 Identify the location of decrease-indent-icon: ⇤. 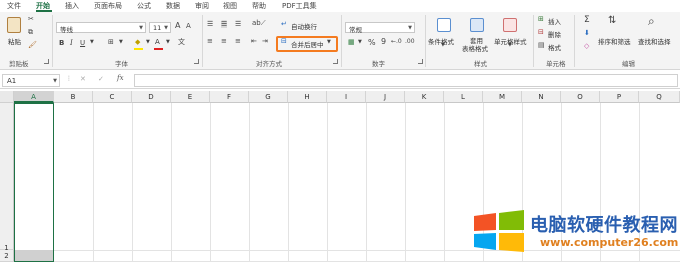
(254, 41).